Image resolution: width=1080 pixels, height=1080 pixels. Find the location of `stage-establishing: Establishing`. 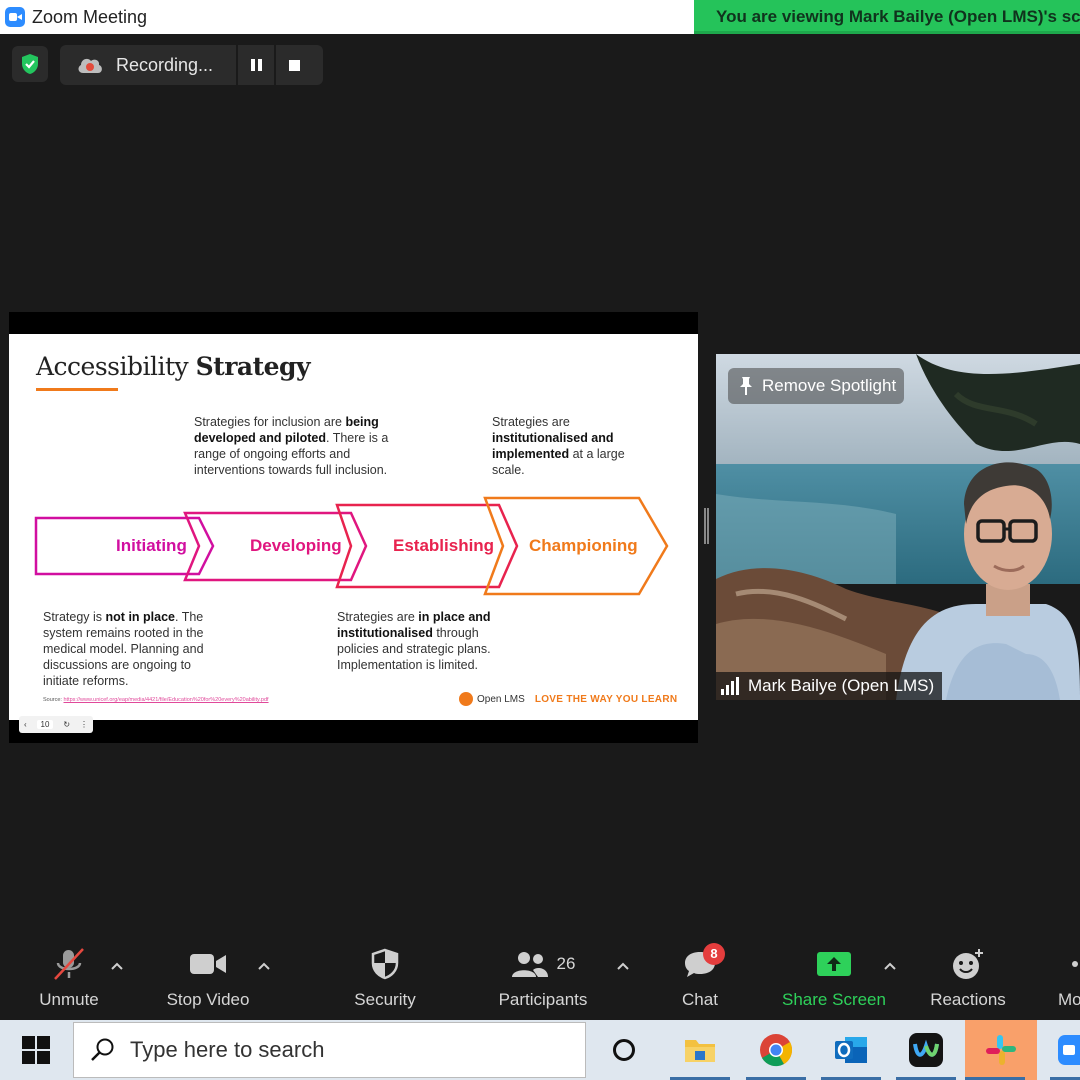

stage-establishing: Establishing is located at coordinates (444, 545).